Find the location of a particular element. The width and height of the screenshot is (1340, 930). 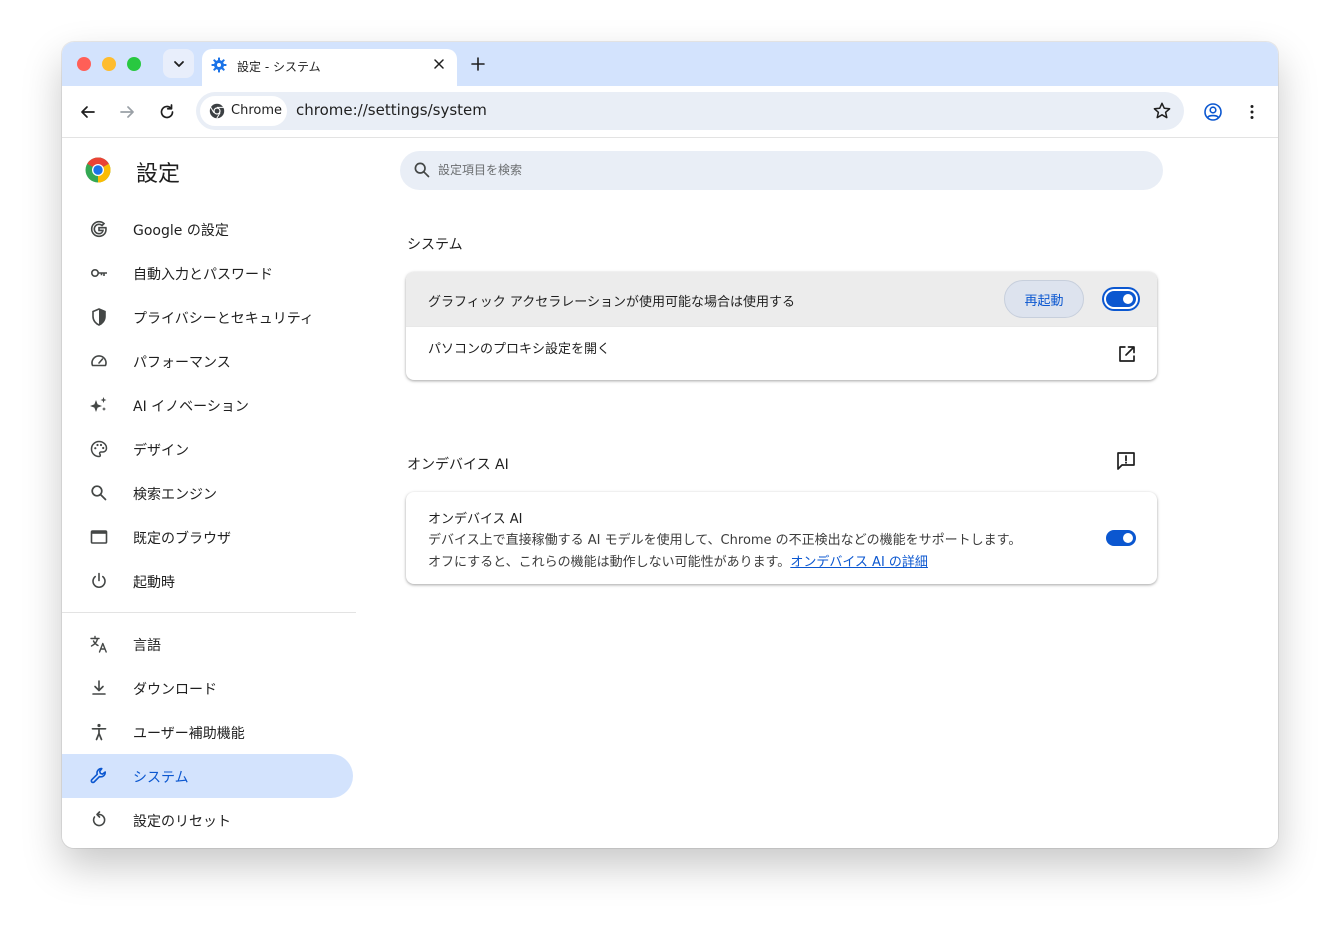

browser-window-icon is located at coordinates (99, 537).